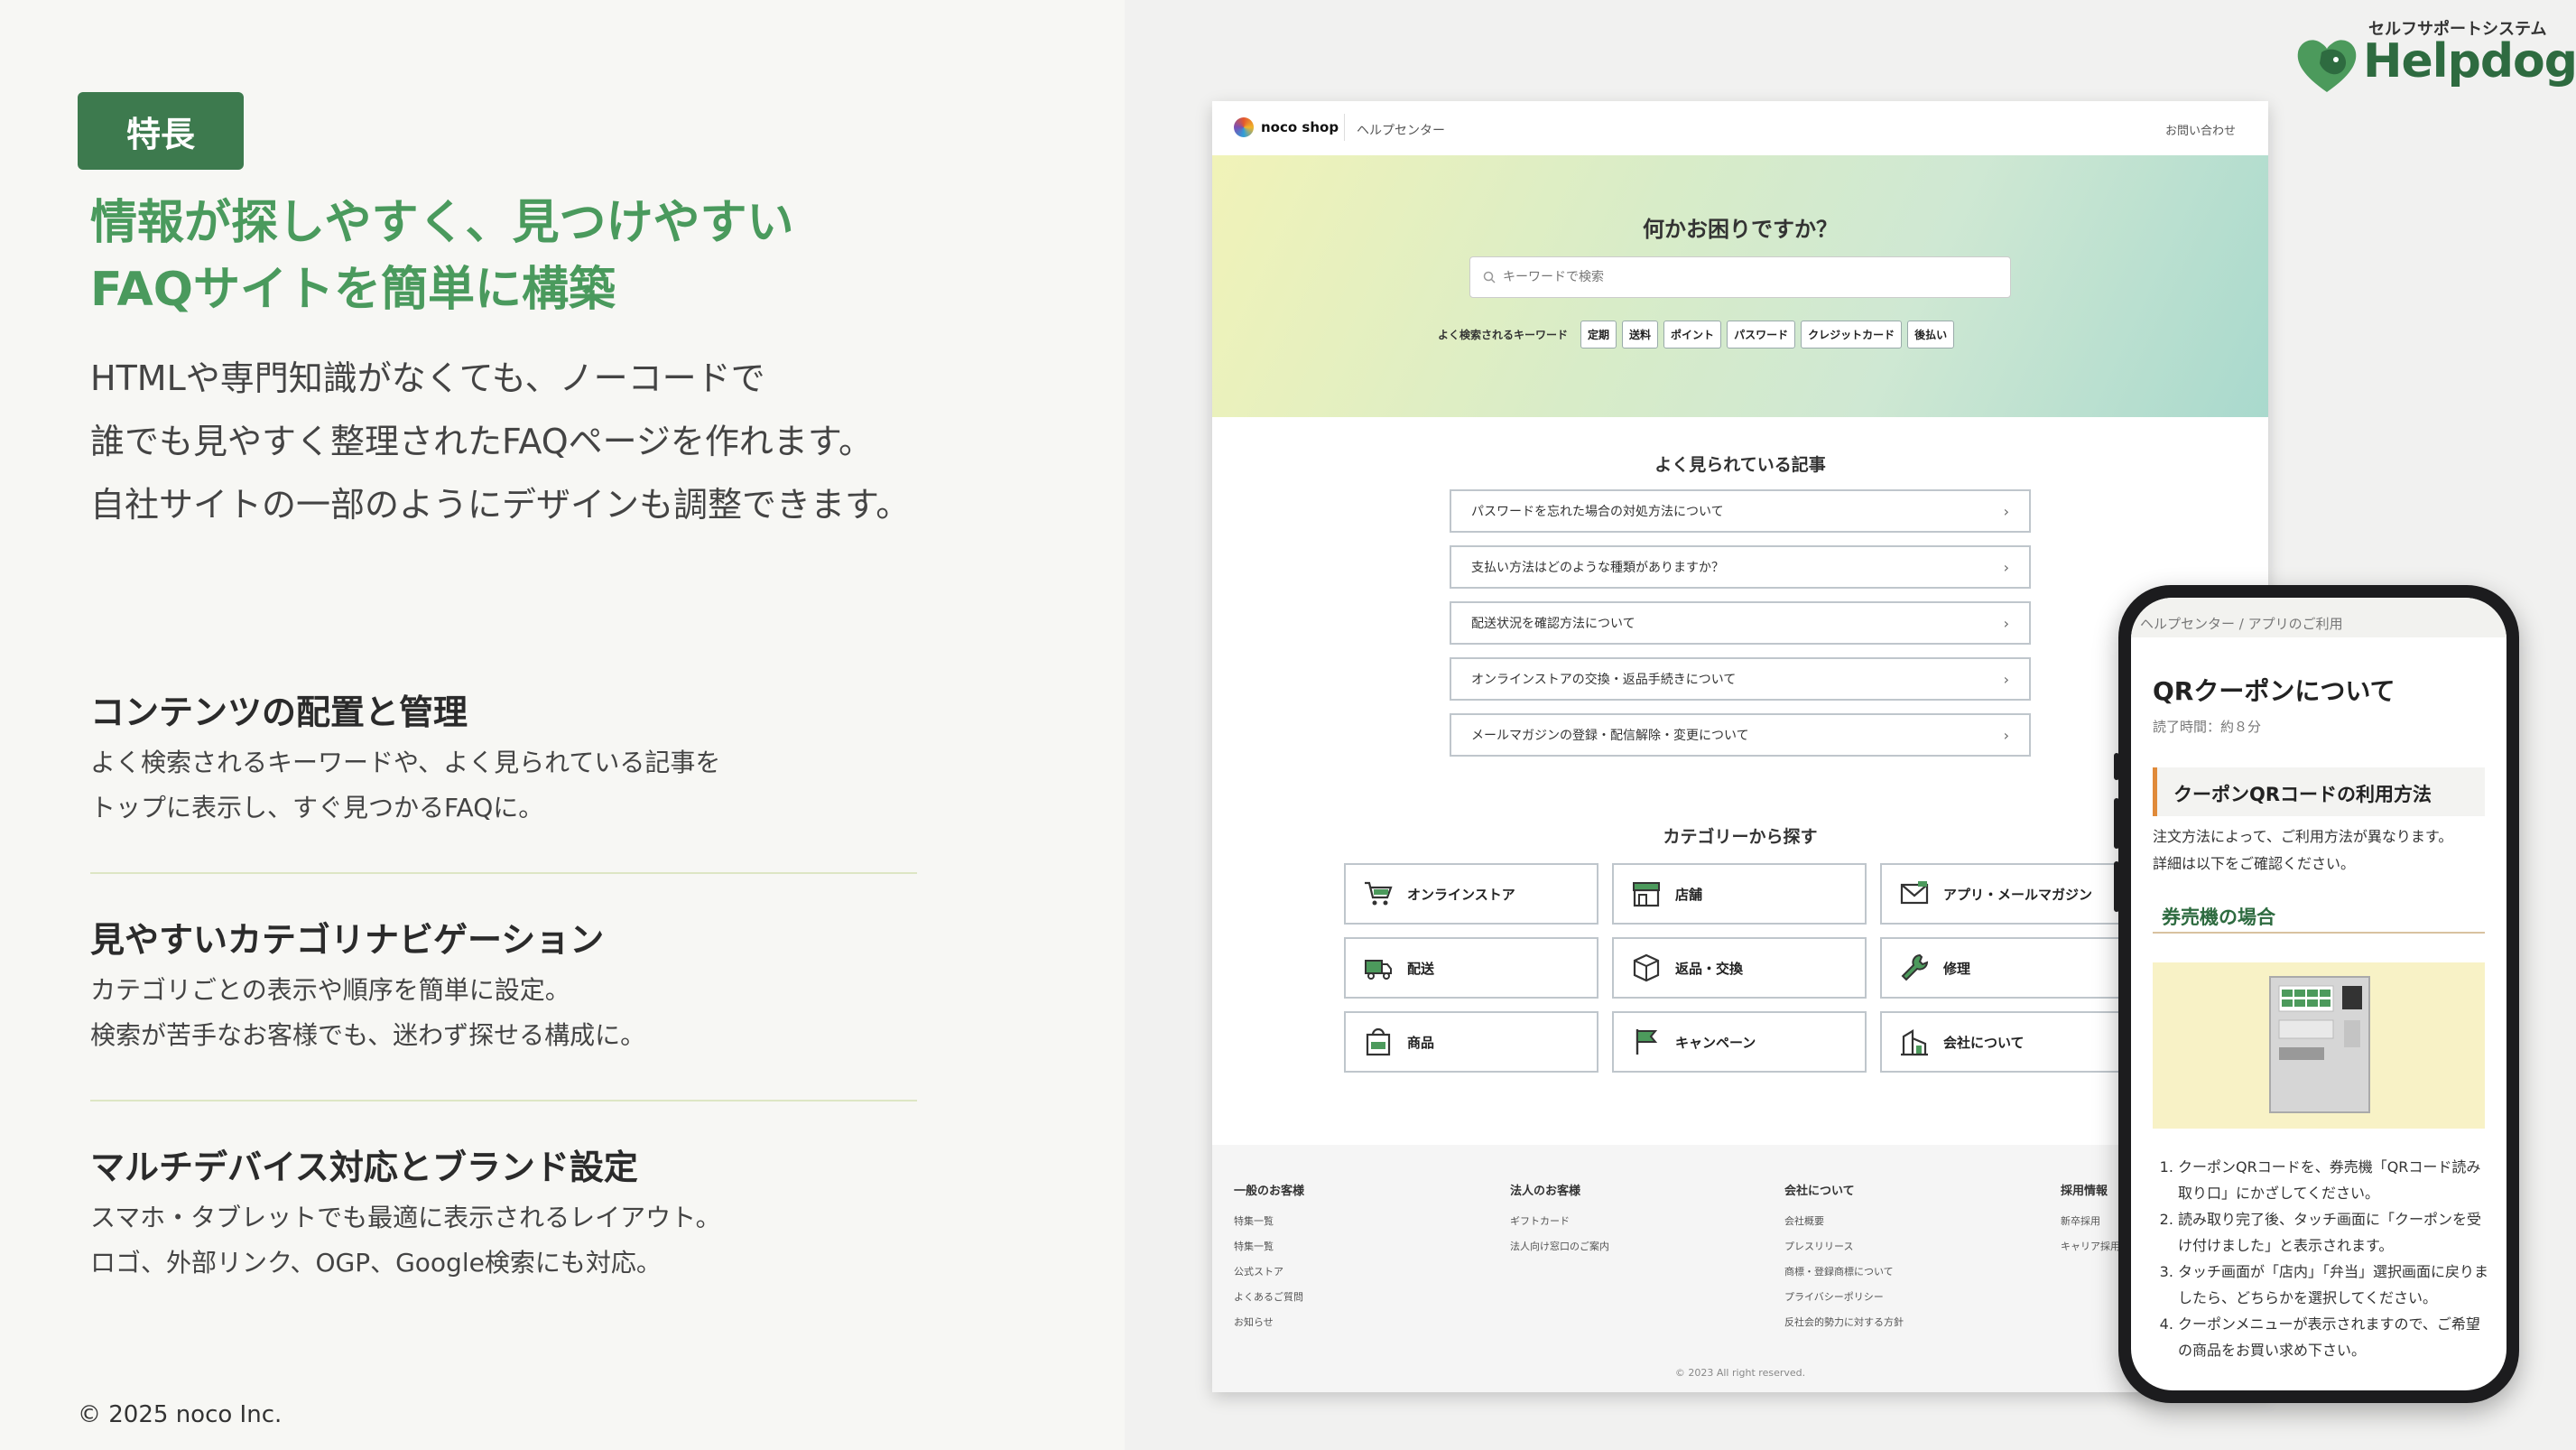  I want to click on section-title-multidevice: マルチデバイス対応とブランド設定, so click(364, 1167).